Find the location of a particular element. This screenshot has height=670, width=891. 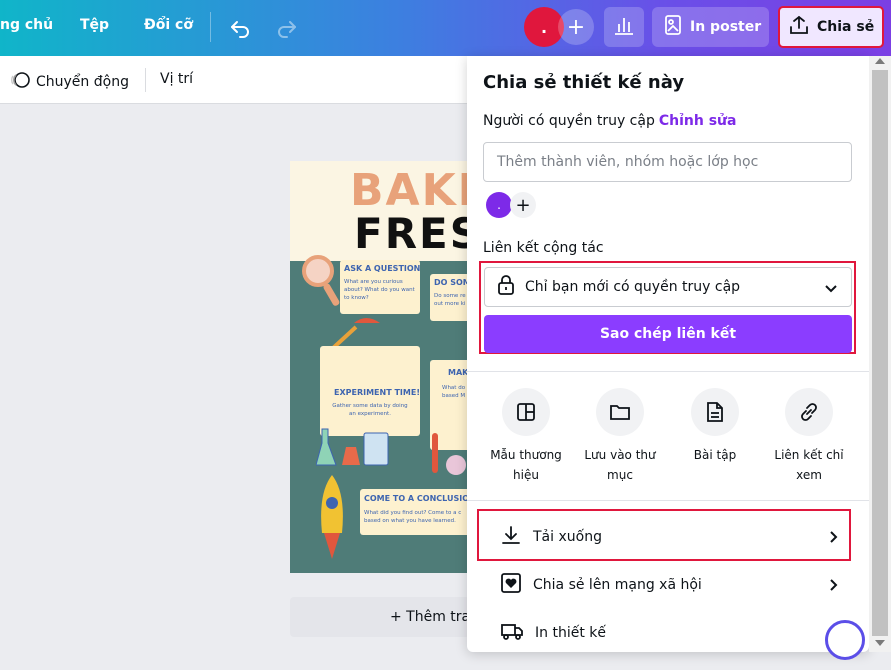

option-label: Bài tập is located at coordinates (715, 455).